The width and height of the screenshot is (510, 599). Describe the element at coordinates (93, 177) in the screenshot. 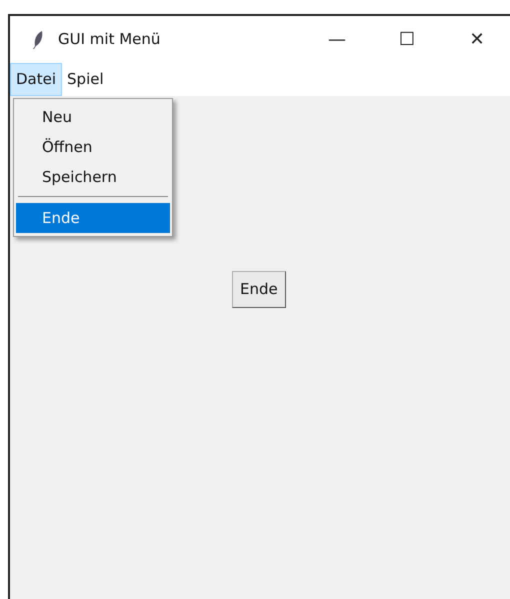

I see `menu-option: Speichern` at that location.